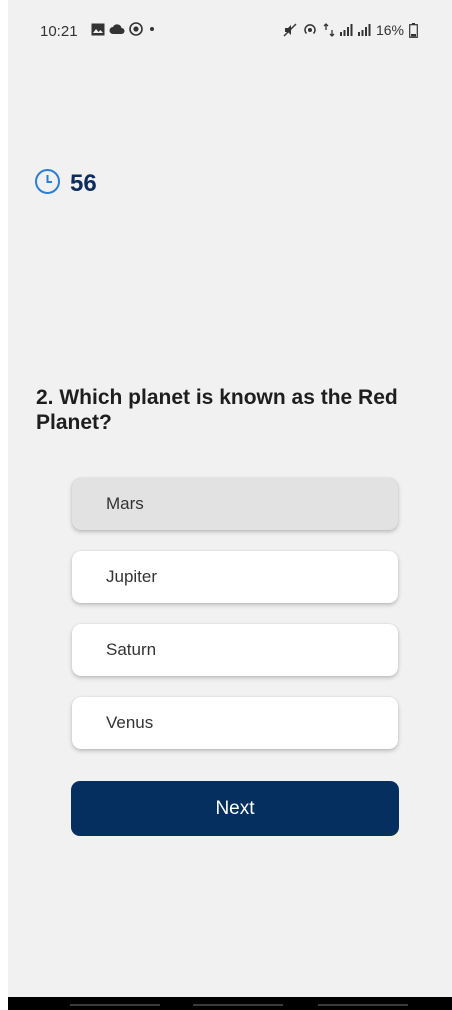  What do you see at coordinates (132, 576) in the screenshot?
I see `option-label: Jupiter` at bounding box center [132, 576].